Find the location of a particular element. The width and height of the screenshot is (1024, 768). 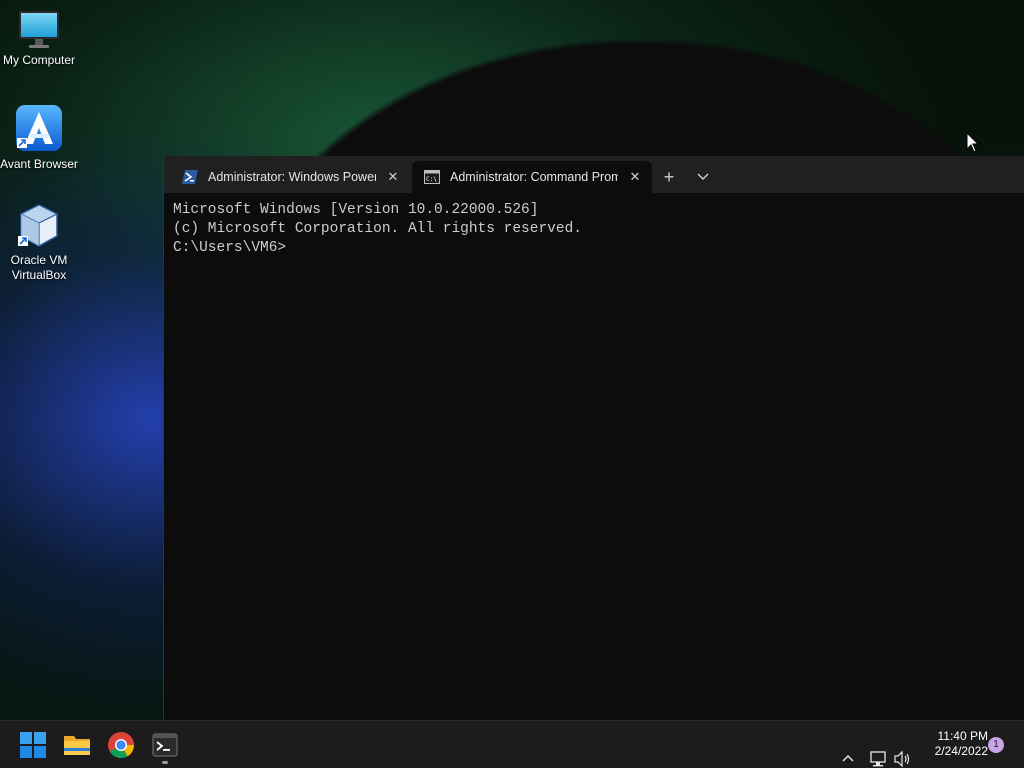

tab-title: Administrator: Windows PowerShell is located at coordinates (292, 177).